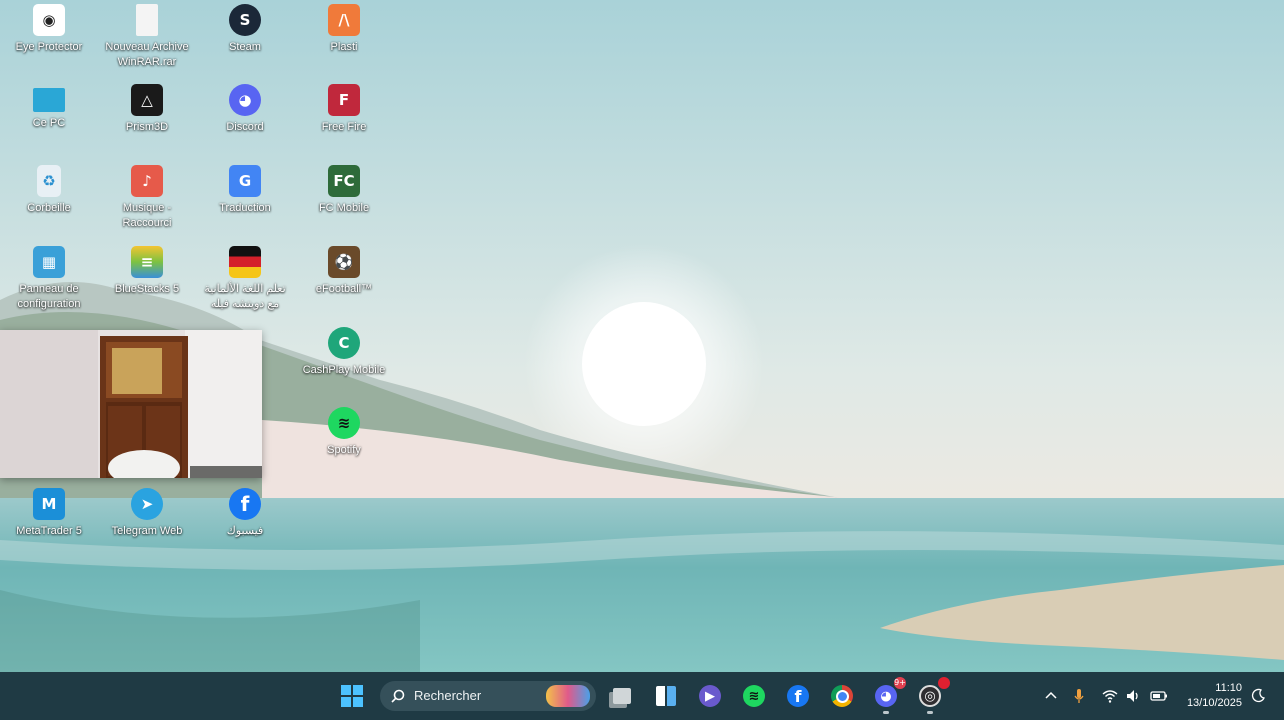 This screenshot has width=1284, height=720. I want to click on chrome-icon, so click(842, 696).